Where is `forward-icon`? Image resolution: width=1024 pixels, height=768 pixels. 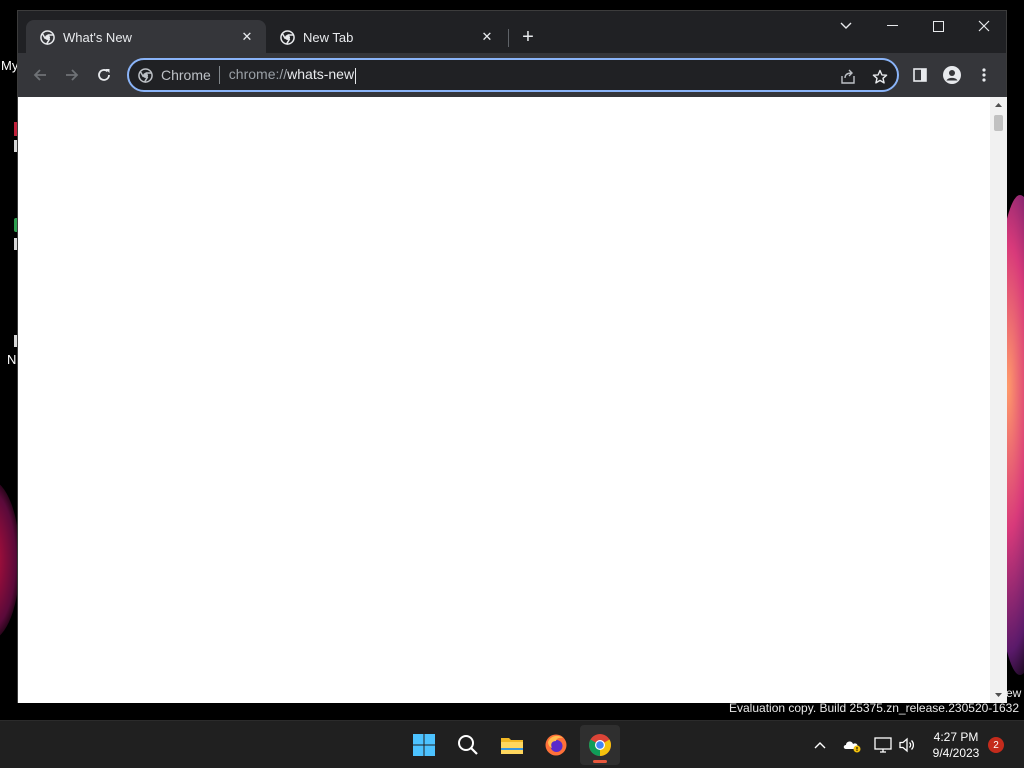
forward-icon is located at coordinates (72, 75).